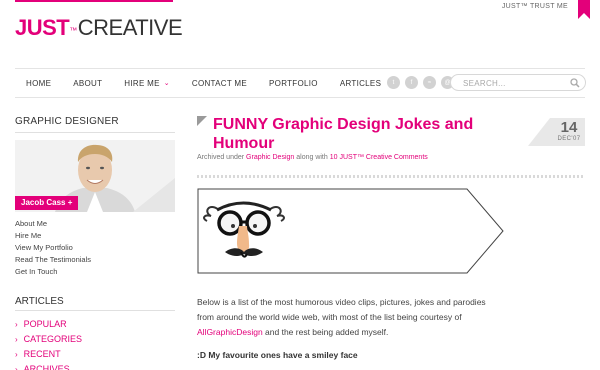  I want to click on sidebar-title: GRAPHIC DESIGNER, so click(67, 121).